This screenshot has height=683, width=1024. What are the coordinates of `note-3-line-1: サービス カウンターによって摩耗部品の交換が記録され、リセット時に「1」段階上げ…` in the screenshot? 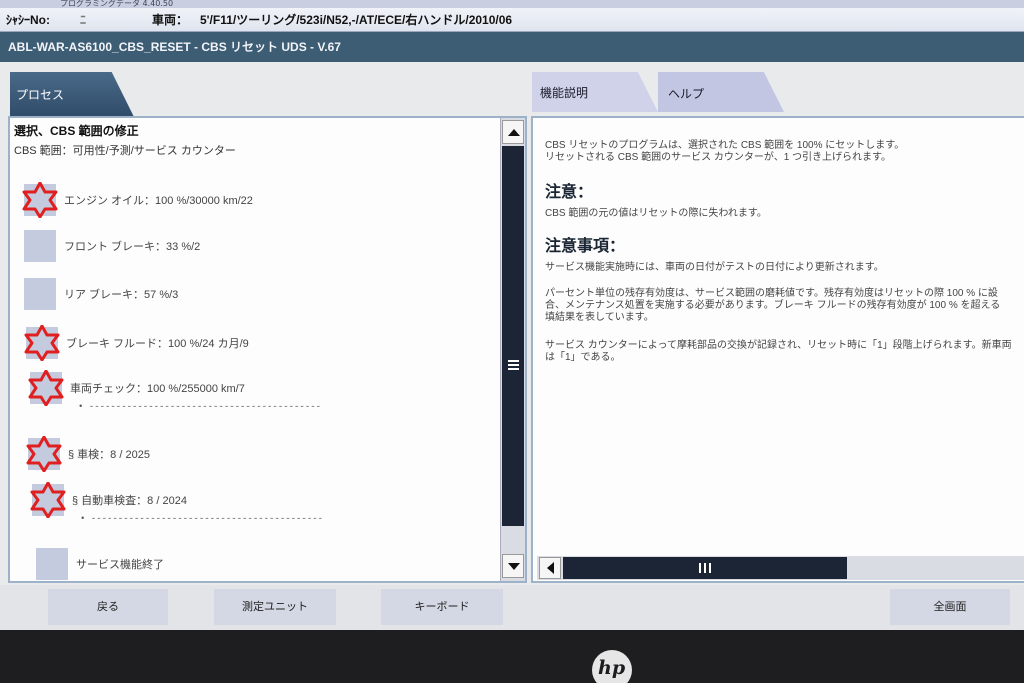 It's located at (778, 345).